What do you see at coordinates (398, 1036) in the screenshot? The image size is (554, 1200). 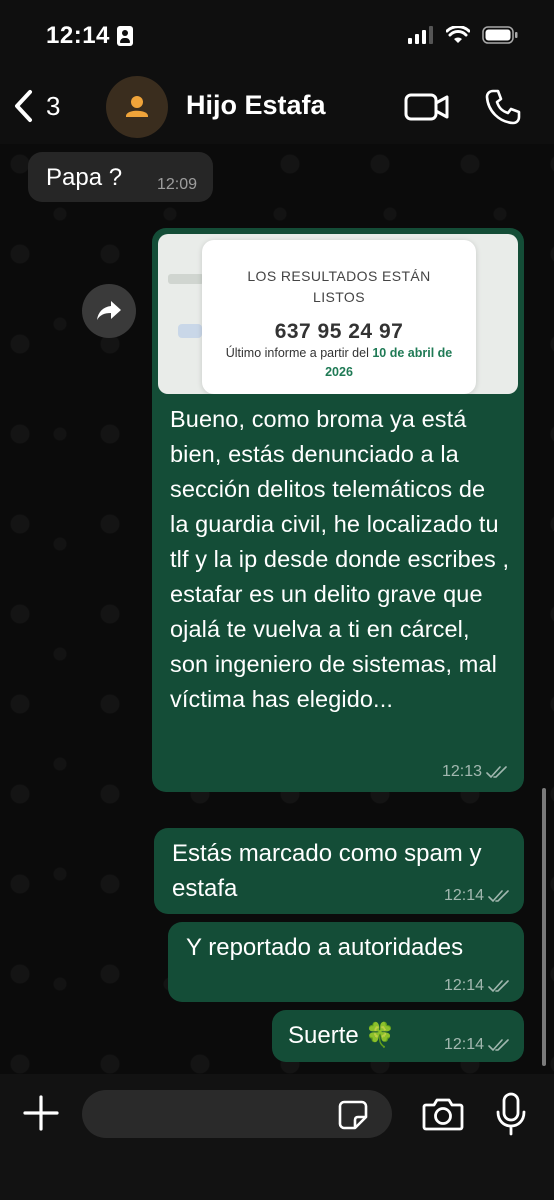 I see `message-outgoing: Suerte 🍀 12:14` at bounding box center [398, 1036].